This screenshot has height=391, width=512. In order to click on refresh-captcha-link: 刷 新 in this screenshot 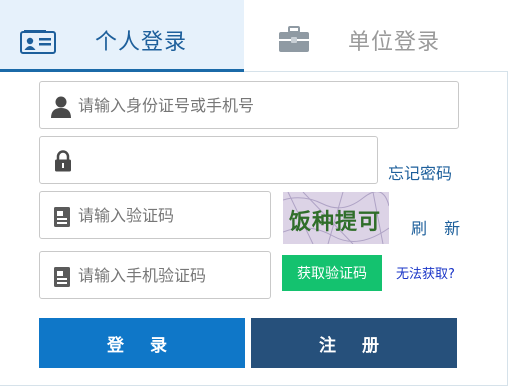, I will do `click(438, 227)`.